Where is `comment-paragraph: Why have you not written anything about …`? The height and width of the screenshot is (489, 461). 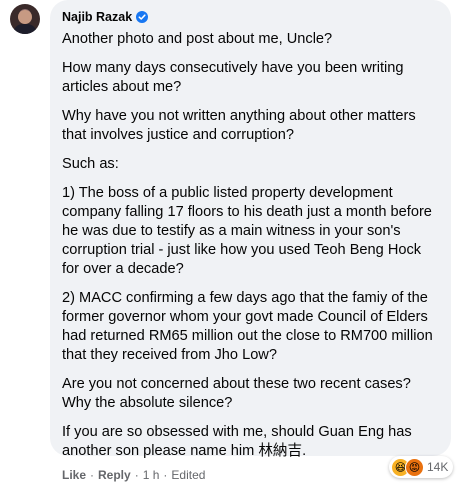 comment-paragraph: Why have you not written anything about … is located at coordinates (239, 125).